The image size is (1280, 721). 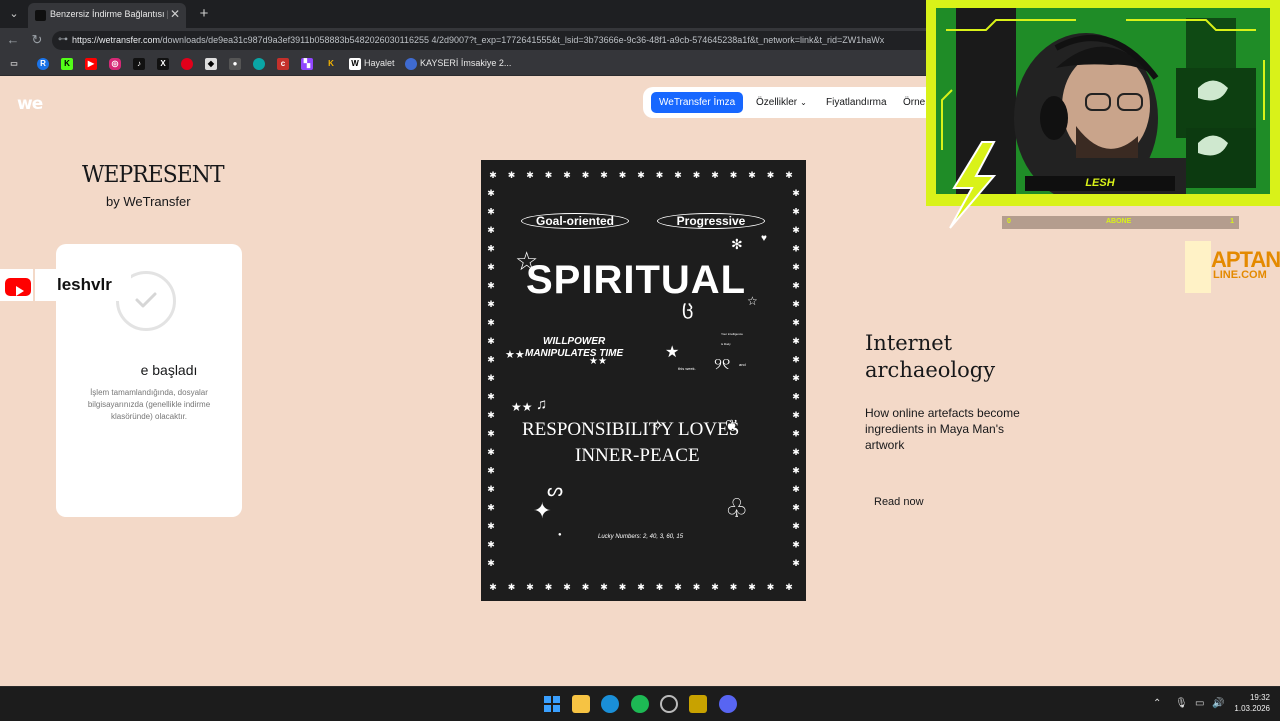 What do you see at coordinates (163, 64) in the screenshot?
I see `bookmark-x-icon: X` at bounding box center [163, 64].